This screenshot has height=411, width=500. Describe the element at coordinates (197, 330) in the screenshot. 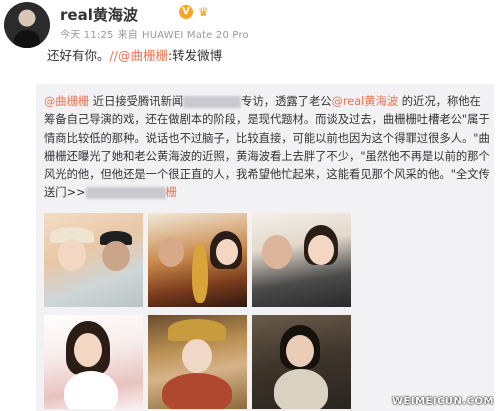

I see `headdress-shape` at that location.